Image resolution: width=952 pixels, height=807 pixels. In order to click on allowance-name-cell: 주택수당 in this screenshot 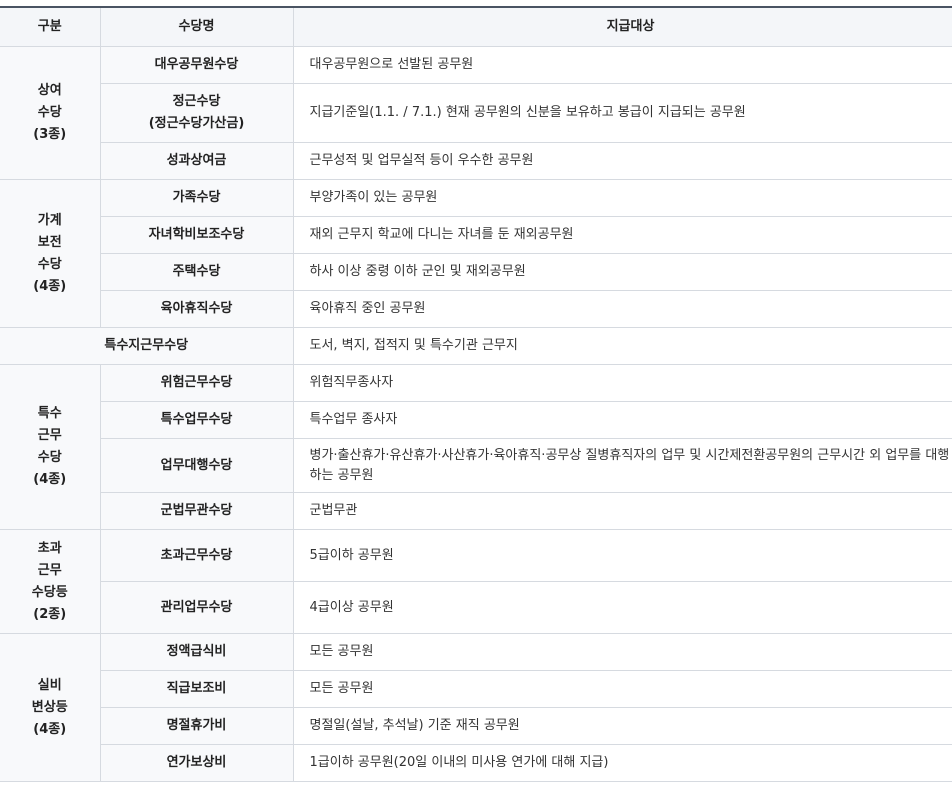, I will do `click(196, 272)`.